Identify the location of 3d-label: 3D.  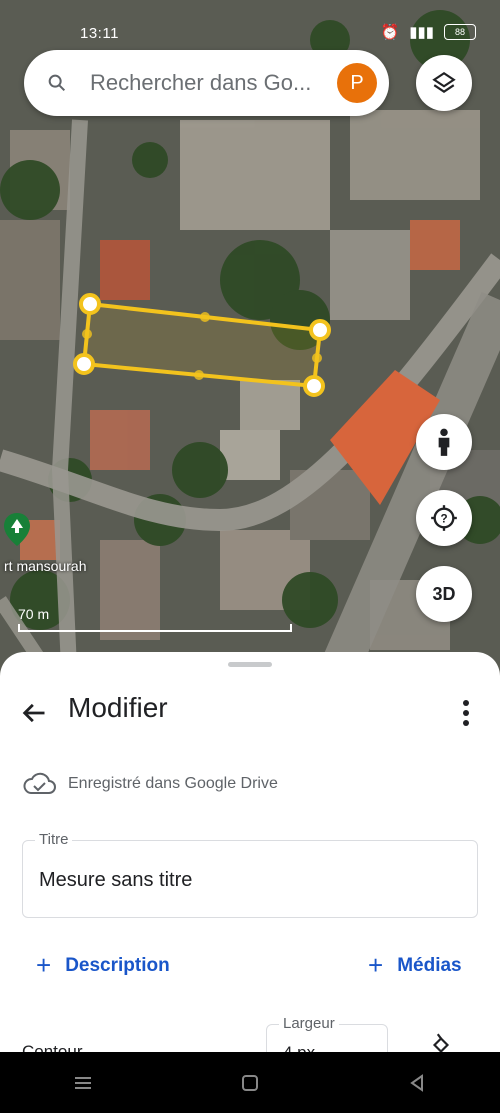
(444, 593).